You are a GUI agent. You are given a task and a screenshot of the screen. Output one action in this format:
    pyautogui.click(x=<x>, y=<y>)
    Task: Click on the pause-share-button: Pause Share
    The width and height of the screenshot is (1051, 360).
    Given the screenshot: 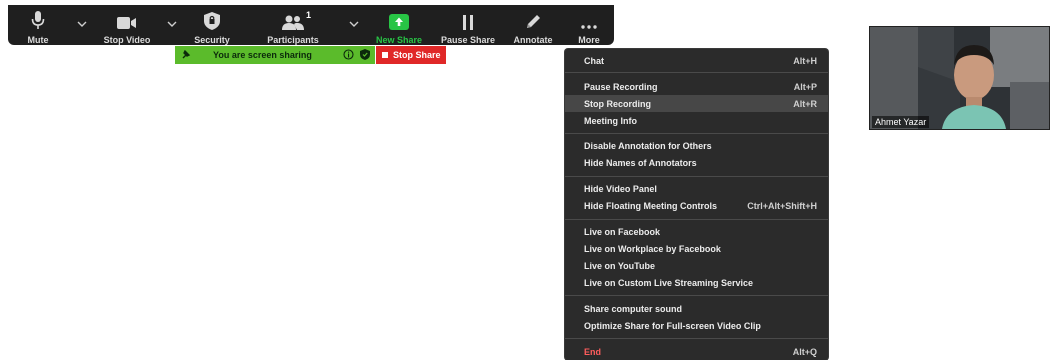 What is the action you would take?
    pyautogui.click(x=468, y=25)
    